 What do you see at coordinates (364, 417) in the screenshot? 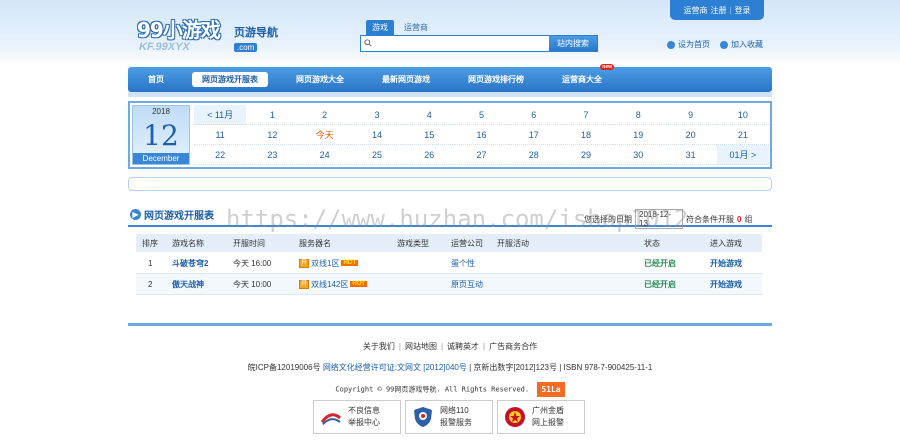
I see `badge-text: 不良信息 举报中心` at bounding box center [364, 417].